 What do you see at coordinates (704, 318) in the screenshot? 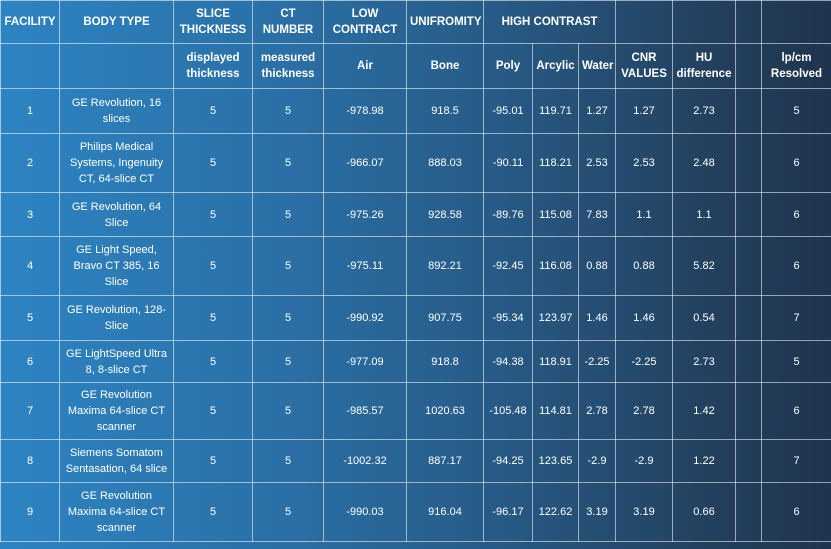
I see `cell-hu-difference: 0.54` at bounding box center [704, 318].